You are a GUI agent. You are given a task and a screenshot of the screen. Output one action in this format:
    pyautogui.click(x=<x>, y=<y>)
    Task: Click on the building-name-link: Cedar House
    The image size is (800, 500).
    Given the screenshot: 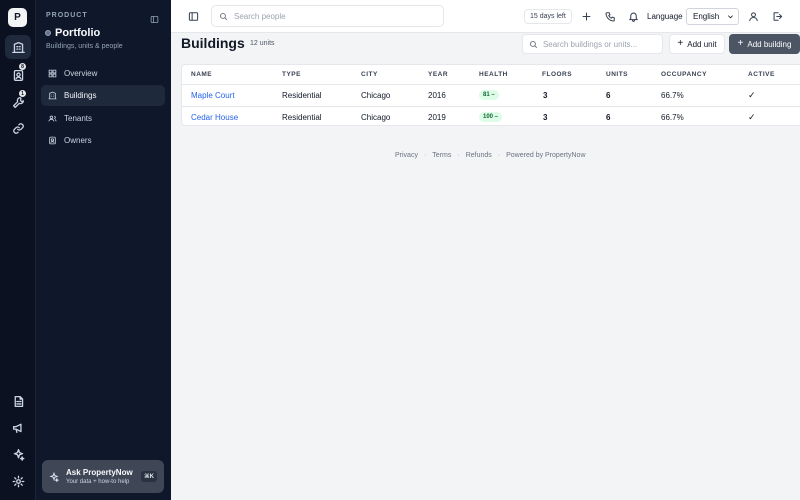 What is the action you would take?
    pyautogui.click(x=214, y=117)
    